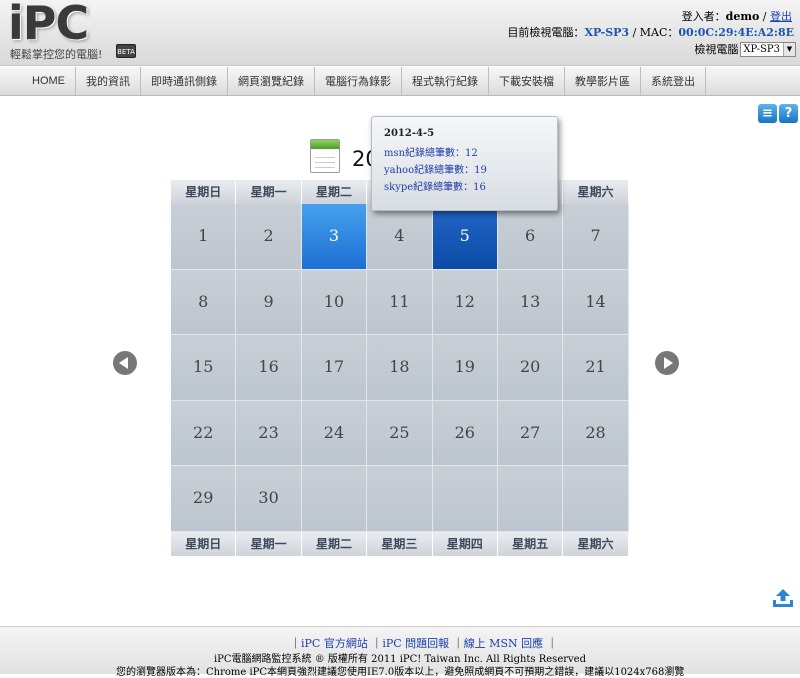  What do you see at coordinates (400, 433) in the screenshot?
I see `calendar-day-25: 25` at bounding box center [400, 433].